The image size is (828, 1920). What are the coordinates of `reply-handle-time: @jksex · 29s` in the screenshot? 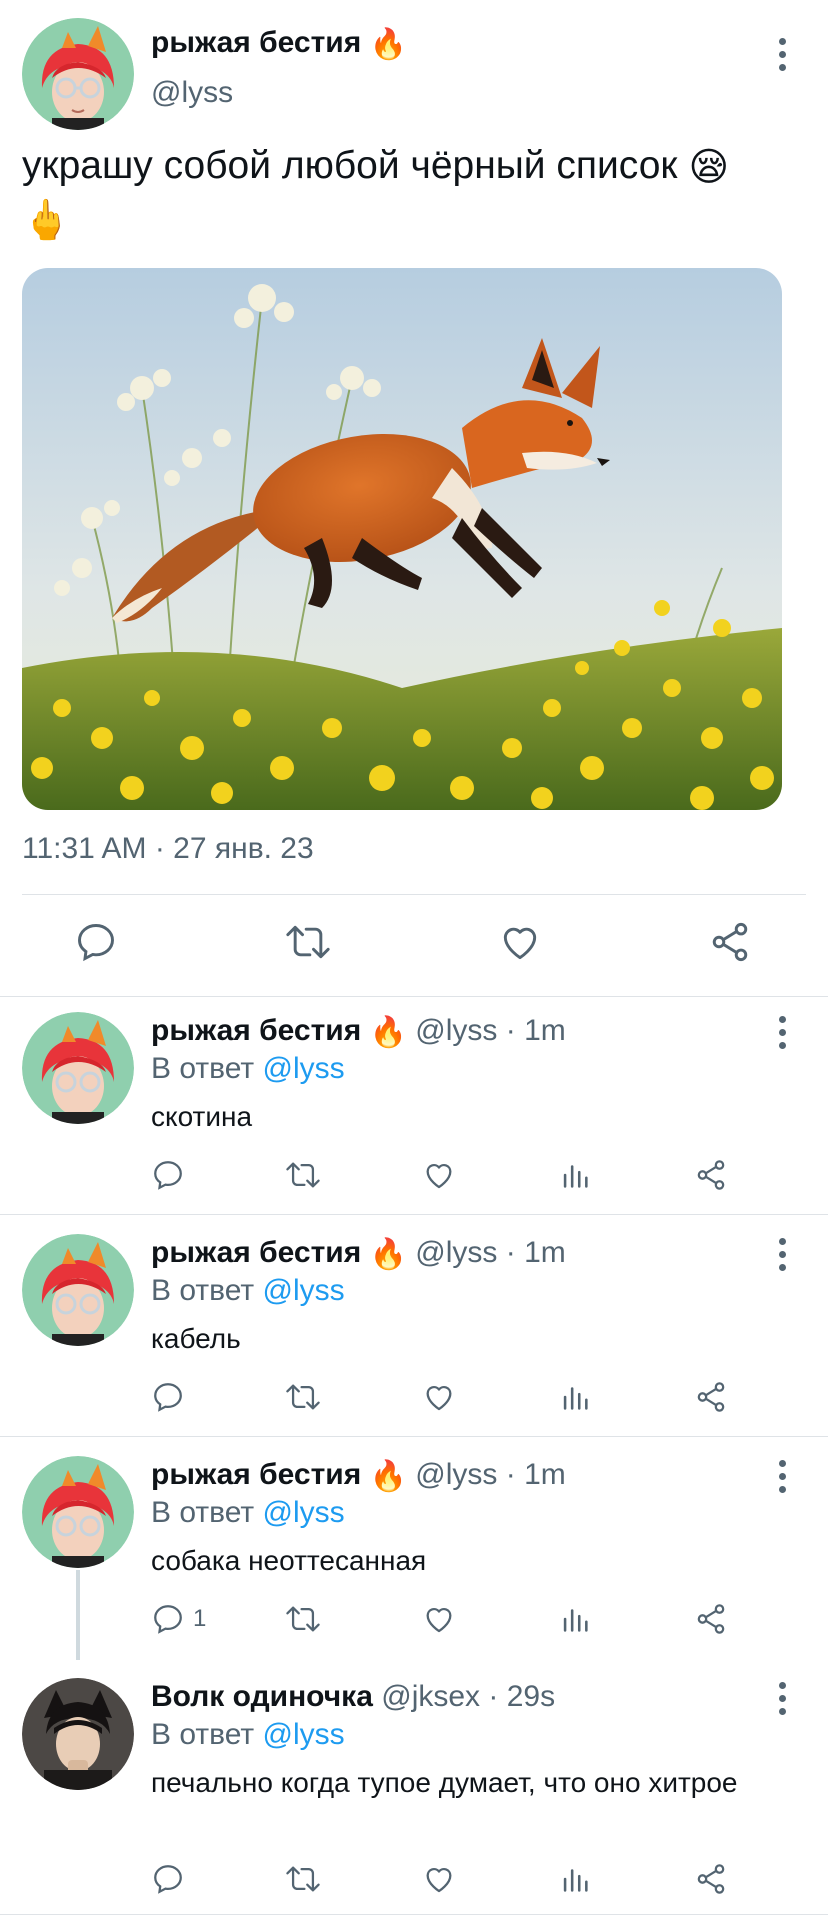 It's located at (468, 1696).